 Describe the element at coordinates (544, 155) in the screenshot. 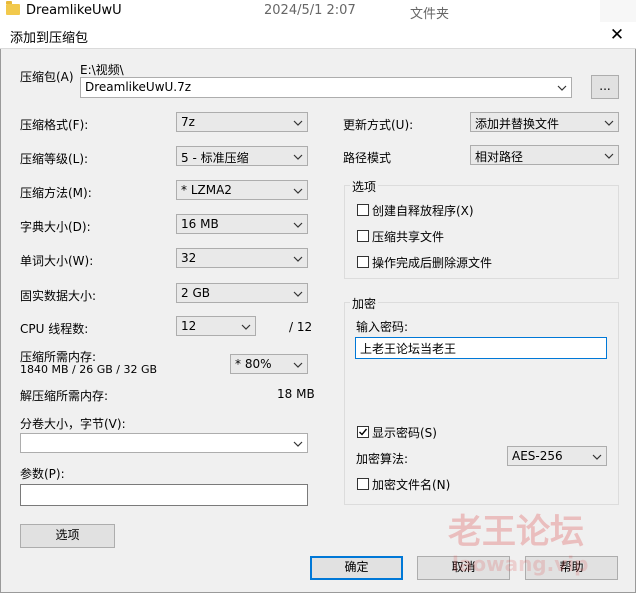

I see `path-mode-select: 相对路径` at that location.